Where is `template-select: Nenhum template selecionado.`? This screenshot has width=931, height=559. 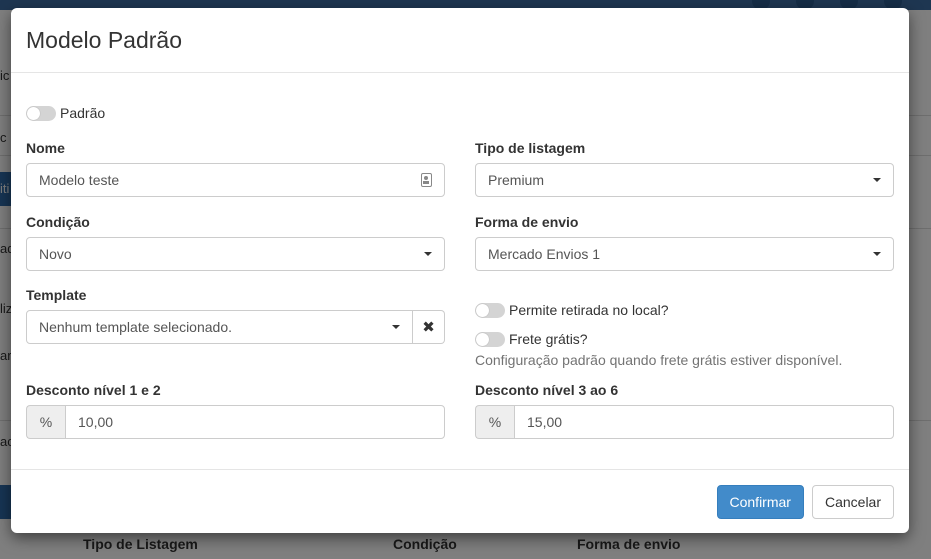
template-select: Nenhum template selecionado. is located at coordinates (219, 327).